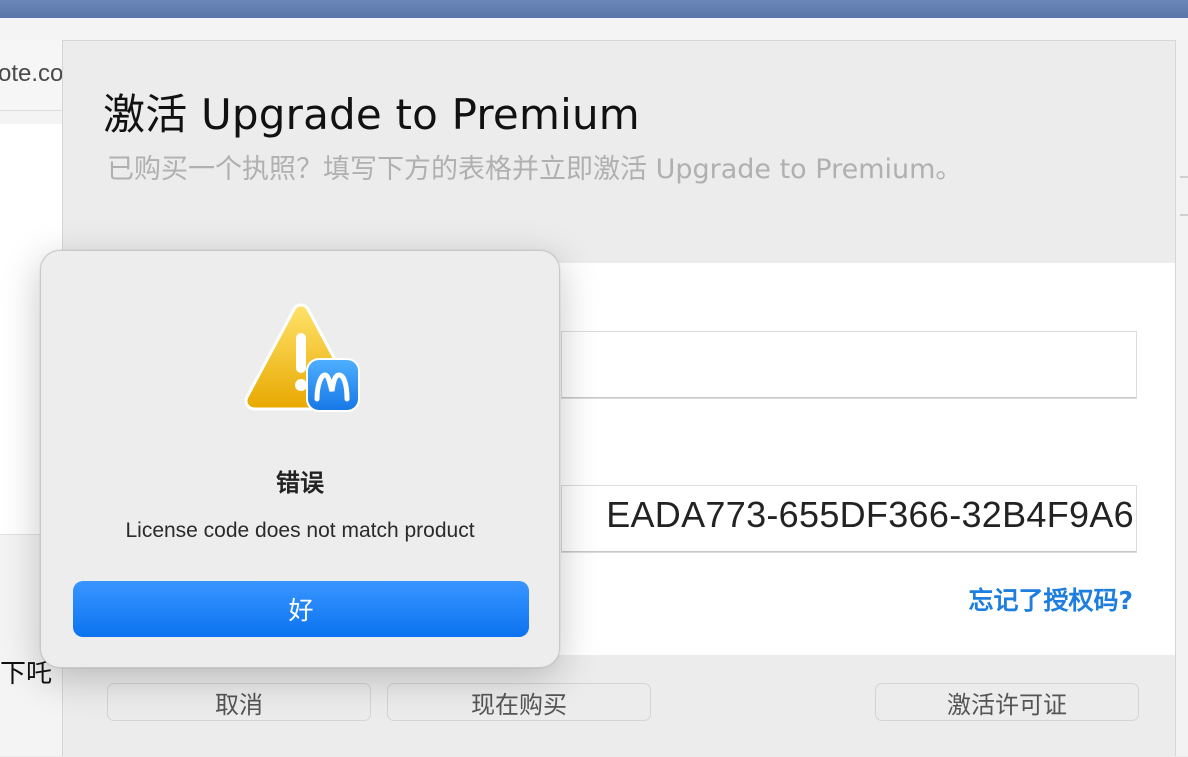  I want to click on alert-title: 错误, so click(300, 483).